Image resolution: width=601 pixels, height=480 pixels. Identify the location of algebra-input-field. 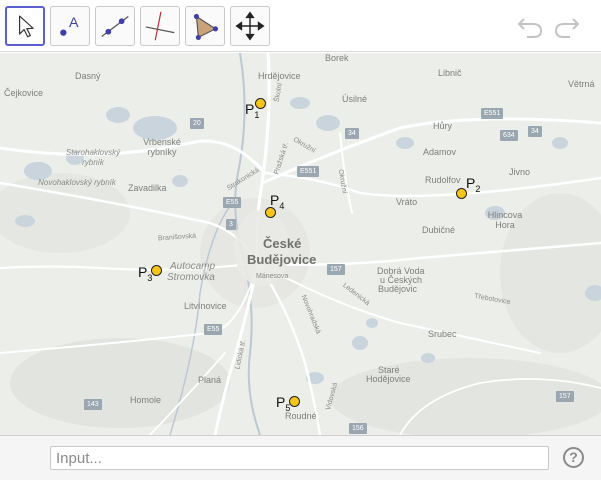
(299, 458).